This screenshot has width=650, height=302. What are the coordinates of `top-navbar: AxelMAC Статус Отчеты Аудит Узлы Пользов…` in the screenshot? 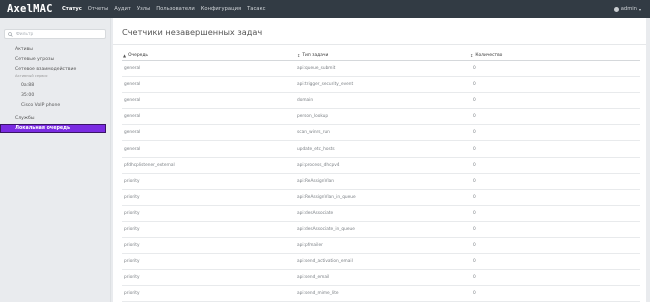 It's located at (325, 9).